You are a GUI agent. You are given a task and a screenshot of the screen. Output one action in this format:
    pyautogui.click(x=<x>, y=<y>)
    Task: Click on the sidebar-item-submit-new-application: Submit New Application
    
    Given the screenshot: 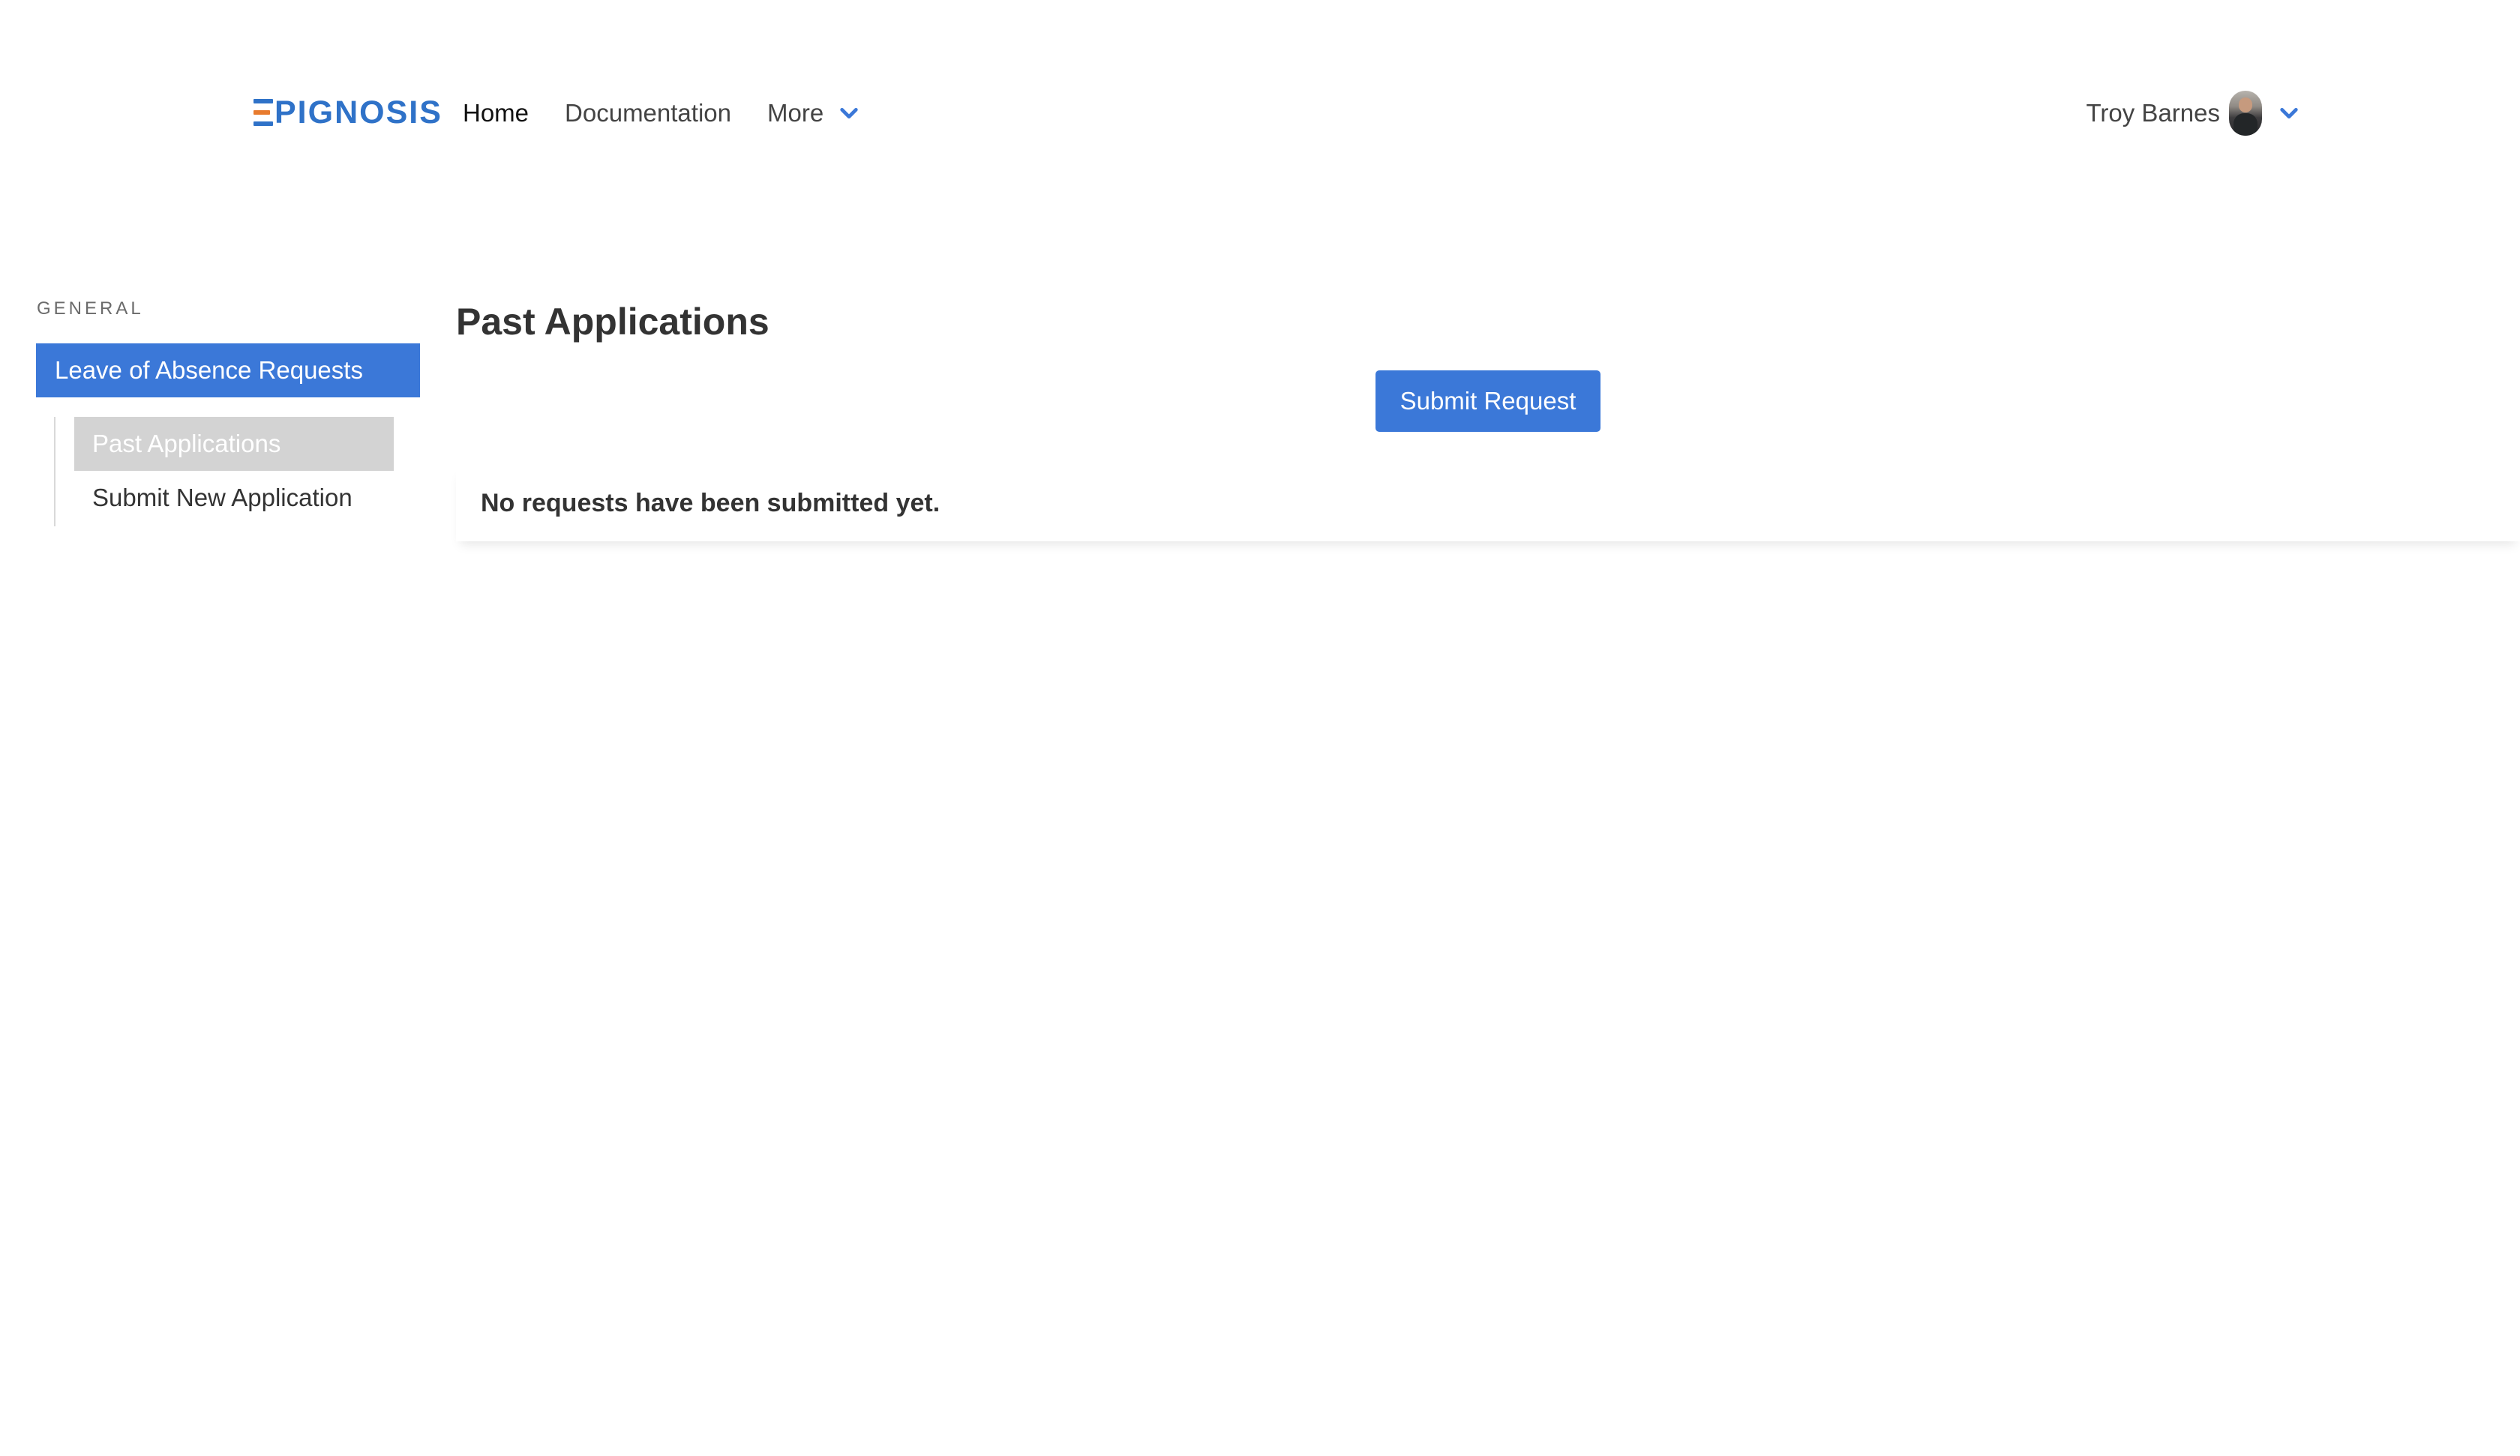 What is the action you would take?
    pyautogui.click(x=234, y=498)
    